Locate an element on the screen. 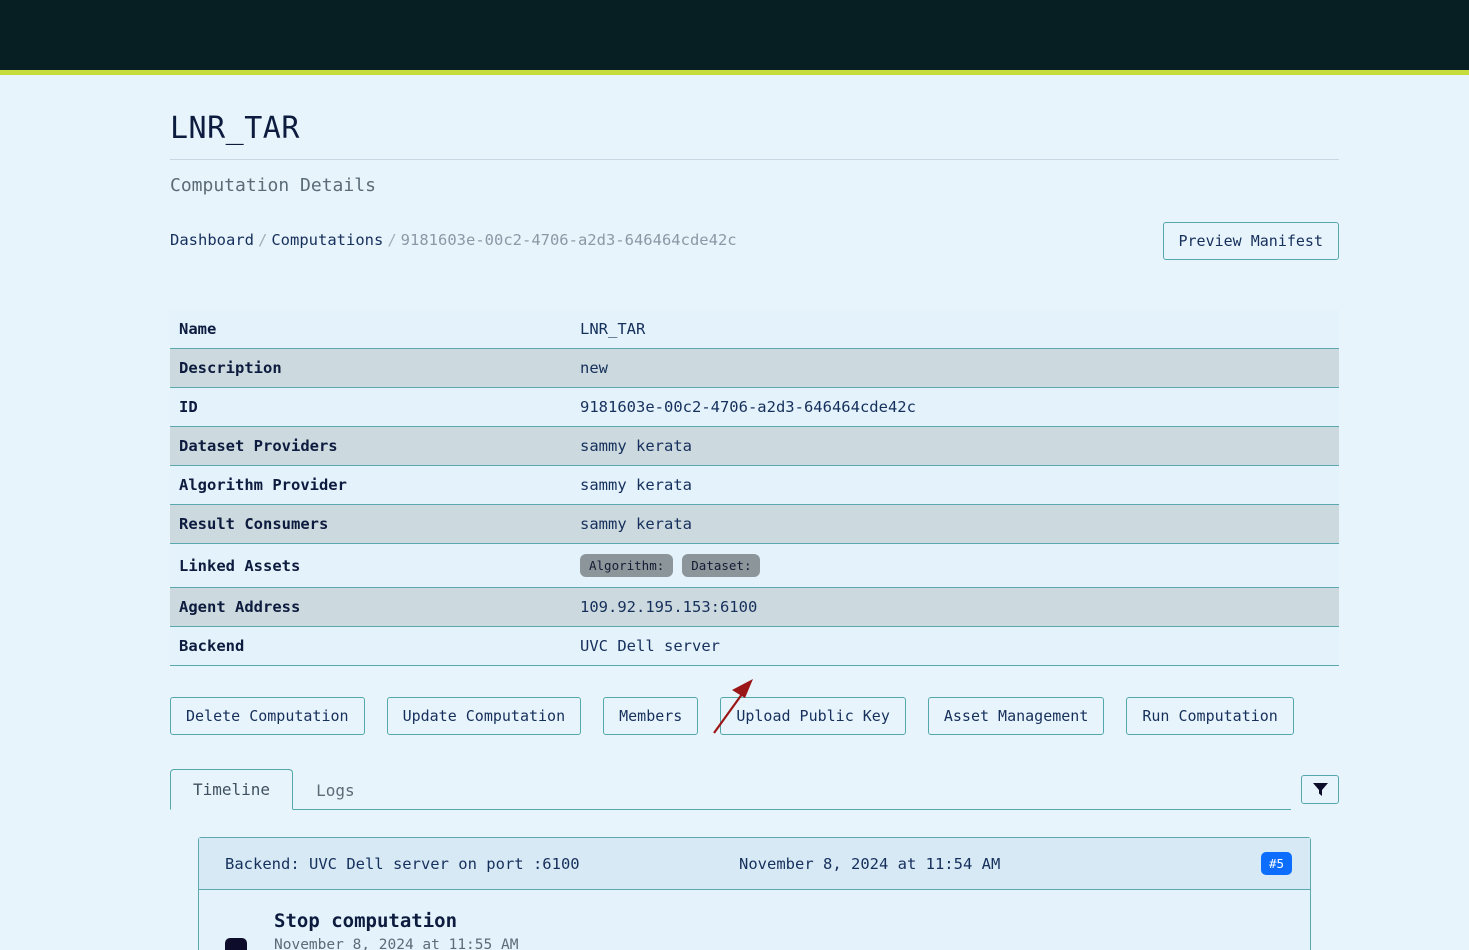 The image size is (1469, 950). breadcrumb-computations: Computations is located at coordinates (327, 240).